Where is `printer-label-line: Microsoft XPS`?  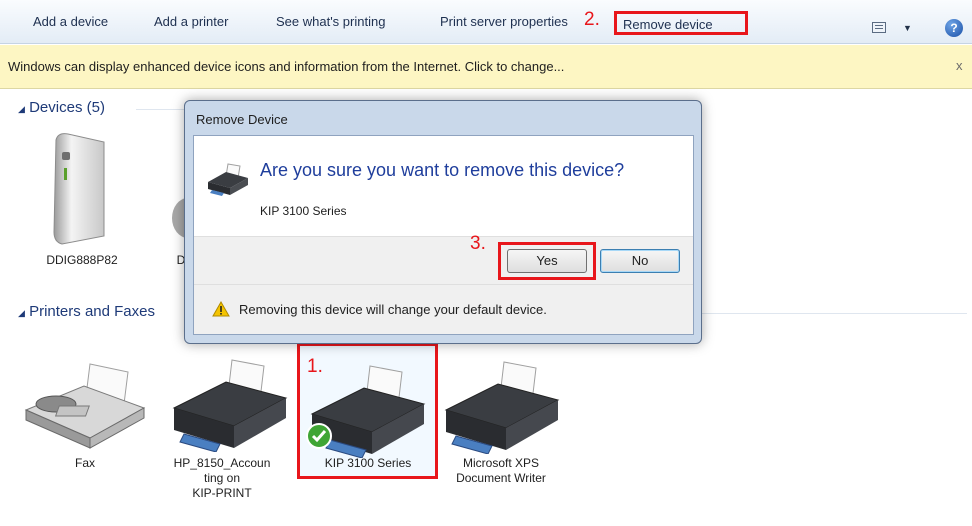 printer-label-line: Microsoft XPS is located at coordinates (501, 463).